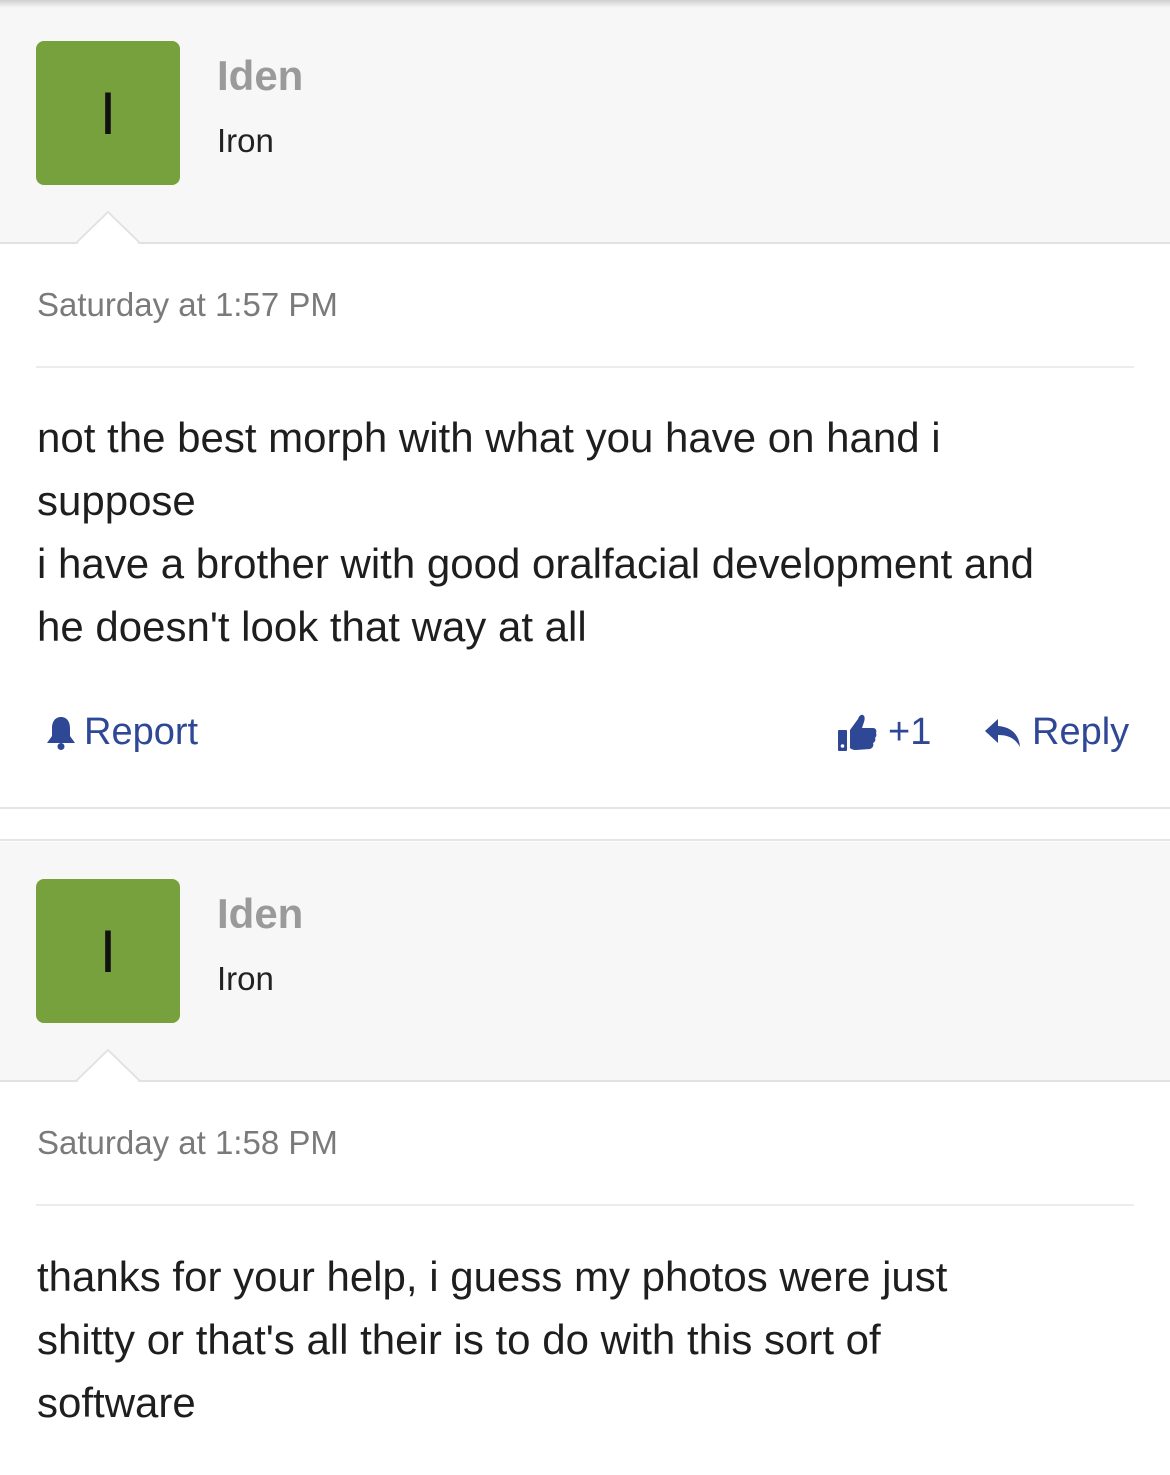 This screenshot has width=1170, height=1475. What do you see at coordinates (141, 732) in the screenshot?
I see `report-label: Report` at bounding box center [141, 732].